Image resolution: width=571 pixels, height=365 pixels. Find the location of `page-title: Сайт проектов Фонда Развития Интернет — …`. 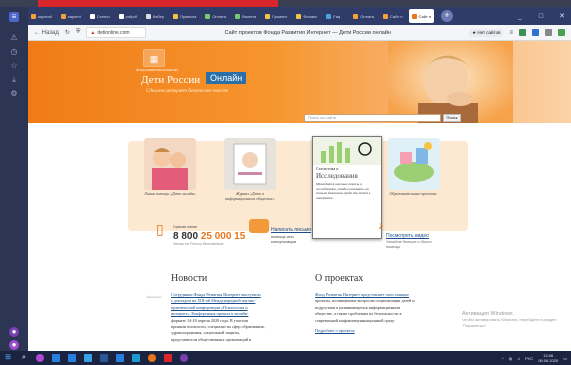

page-title: Сайт проектов Фонда Развития Интернет — … is located at coordinates (307, 32).